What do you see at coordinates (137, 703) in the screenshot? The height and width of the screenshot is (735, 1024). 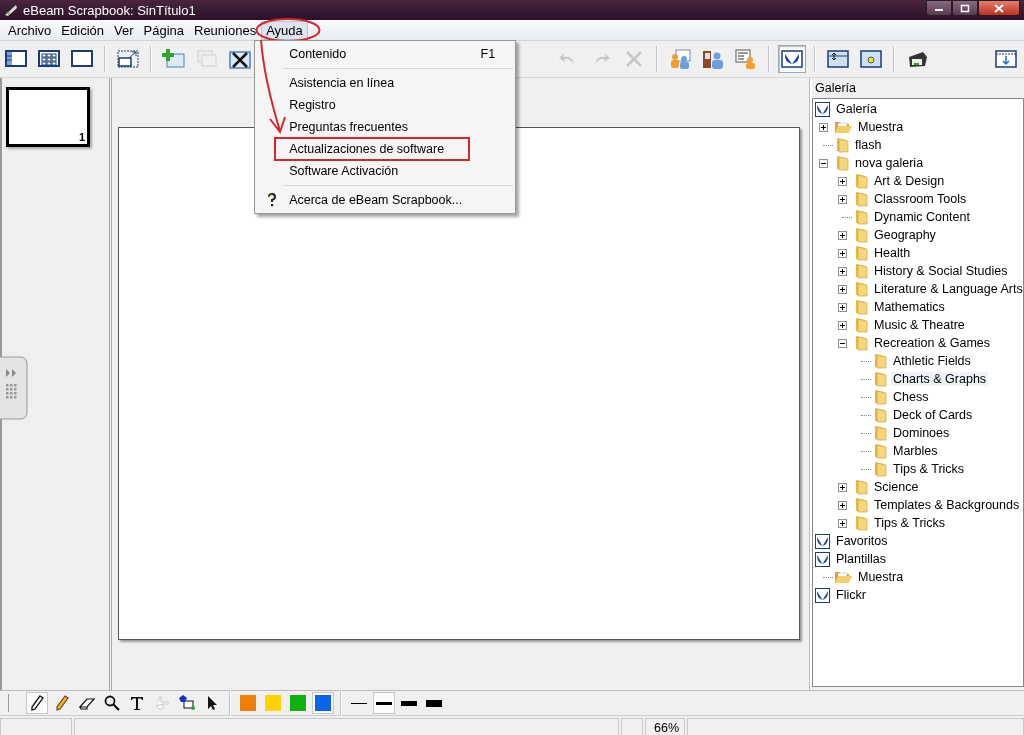 I see `text-icon` at bounding box center [137, 703].